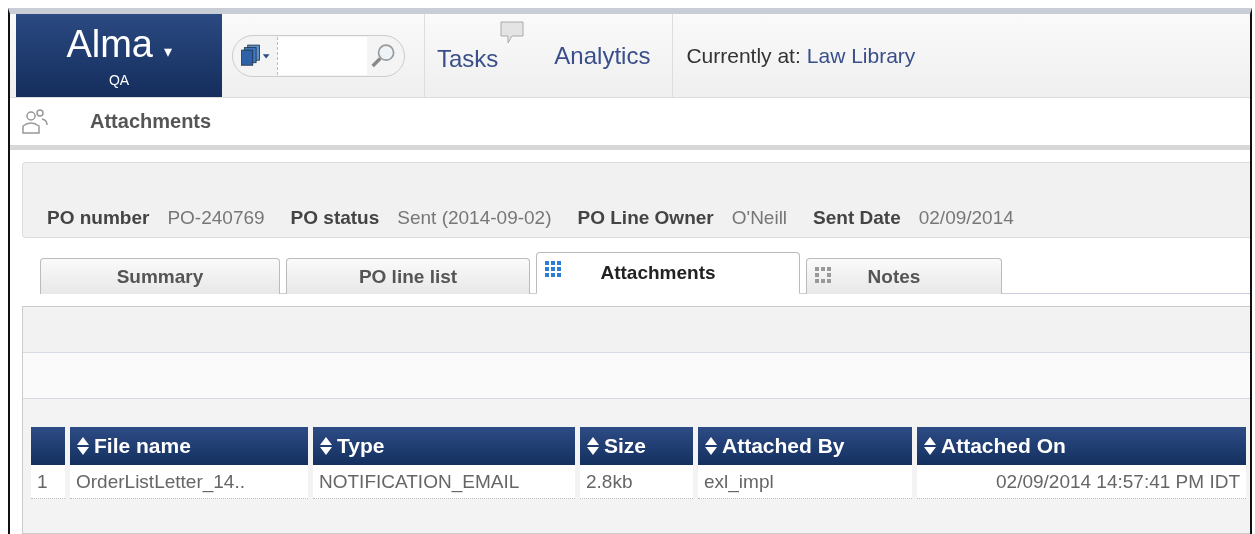 This screenshot has height=534, width=1255. What do you see at coordinates (861, 55) in the screenshot?
I see `location-link: Law Library` at bounding box center [861, 55].